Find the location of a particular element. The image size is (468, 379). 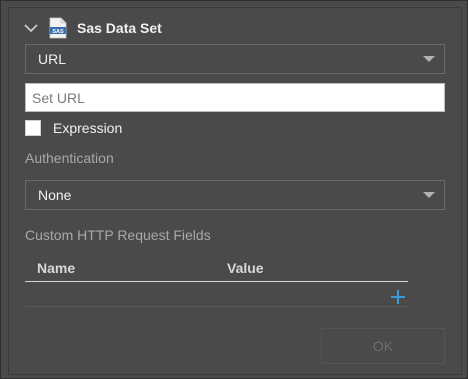

custom-fields-label: Custom HTTP Request Fields is located at coordinates (118, 235).